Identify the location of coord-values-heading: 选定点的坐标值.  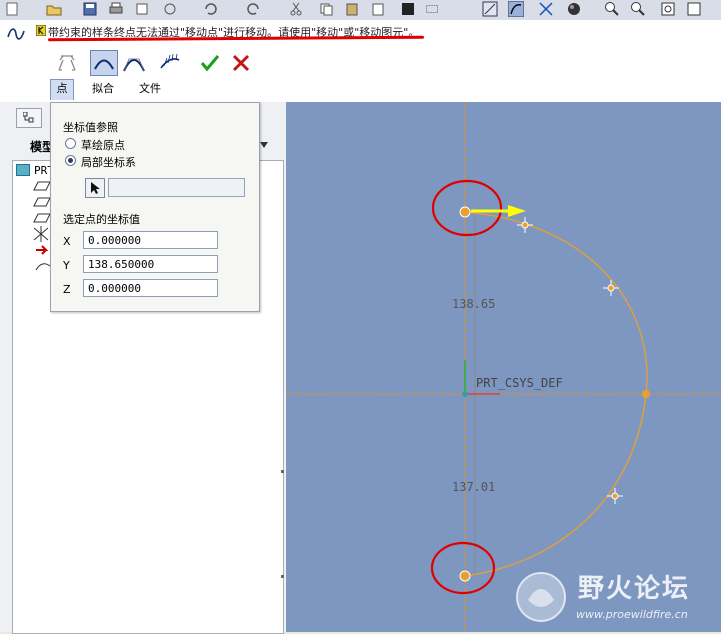
(101, 219).